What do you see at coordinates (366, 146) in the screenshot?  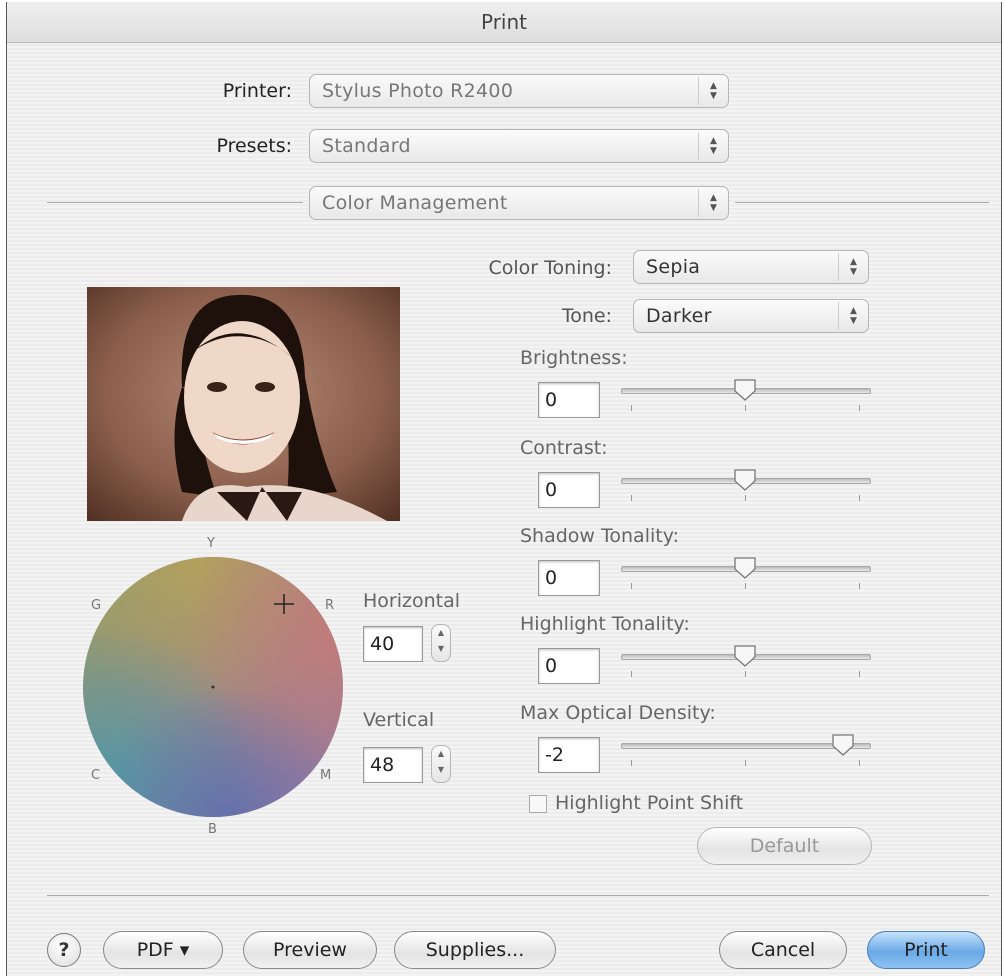 I see `presets-value: Standard` at bounding box center [366, 146].